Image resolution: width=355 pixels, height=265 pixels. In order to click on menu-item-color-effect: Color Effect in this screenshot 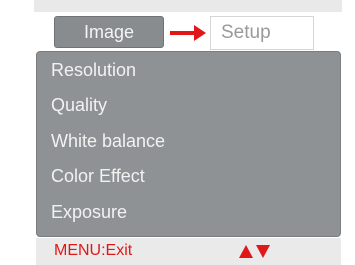, I will do `click(98, 176)`.